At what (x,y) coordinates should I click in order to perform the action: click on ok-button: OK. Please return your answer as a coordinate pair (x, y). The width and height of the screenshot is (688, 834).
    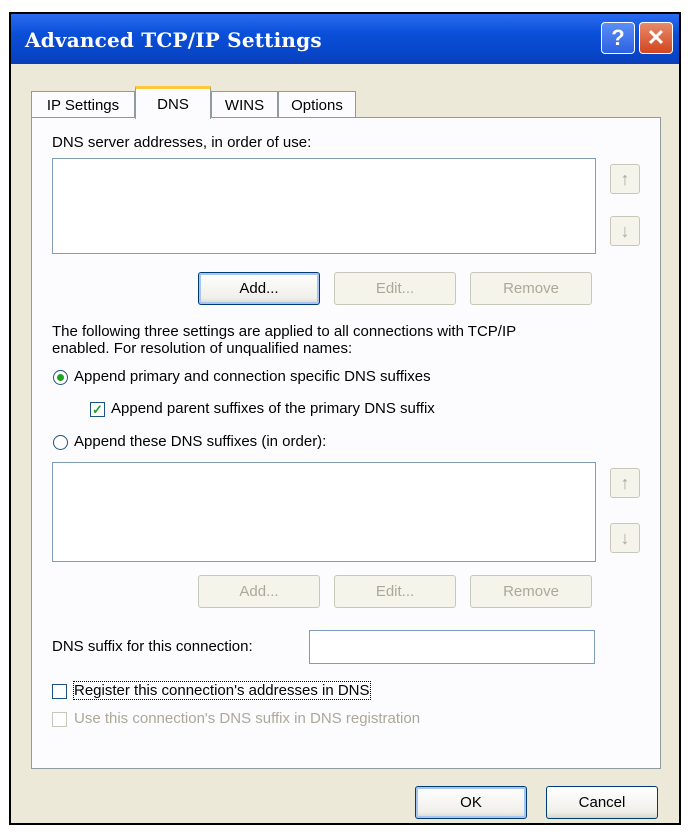
    Looking at the image, I should click on (471, 802).